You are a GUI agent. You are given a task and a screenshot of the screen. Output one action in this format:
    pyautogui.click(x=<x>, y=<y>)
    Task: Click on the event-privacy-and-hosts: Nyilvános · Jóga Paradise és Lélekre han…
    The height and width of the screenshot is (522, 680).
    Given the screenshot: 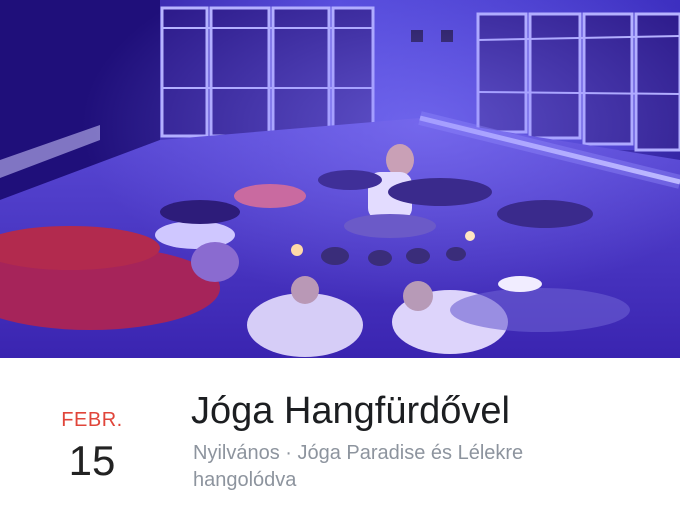 What is the action you would take?
    pyautogui.click(x=358, y=466)
    